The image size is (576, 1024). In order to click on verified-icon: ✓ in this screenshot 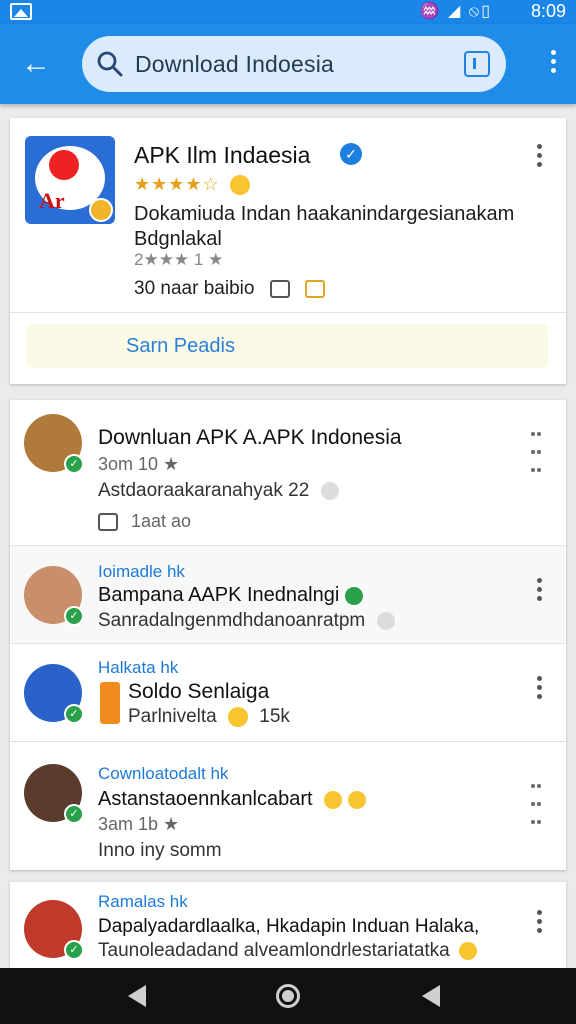, I will do `click(351, 154)`.